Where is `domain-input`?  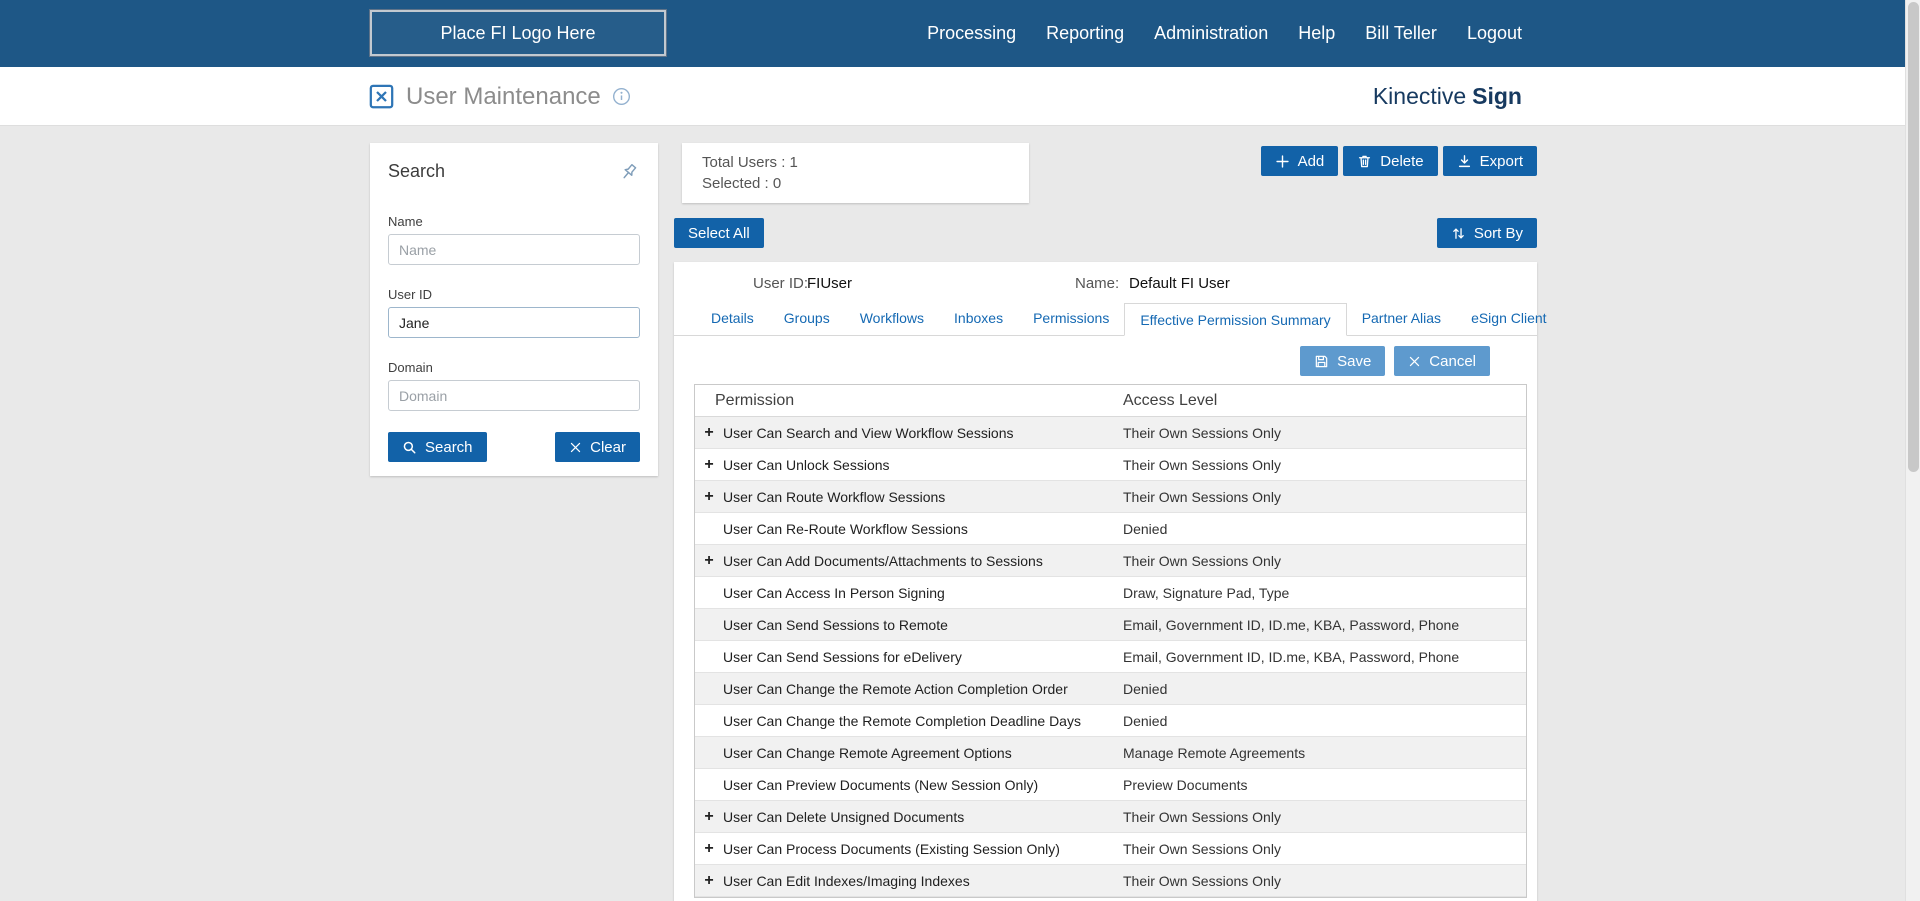
domain-input is located at coordinates (514, 395).